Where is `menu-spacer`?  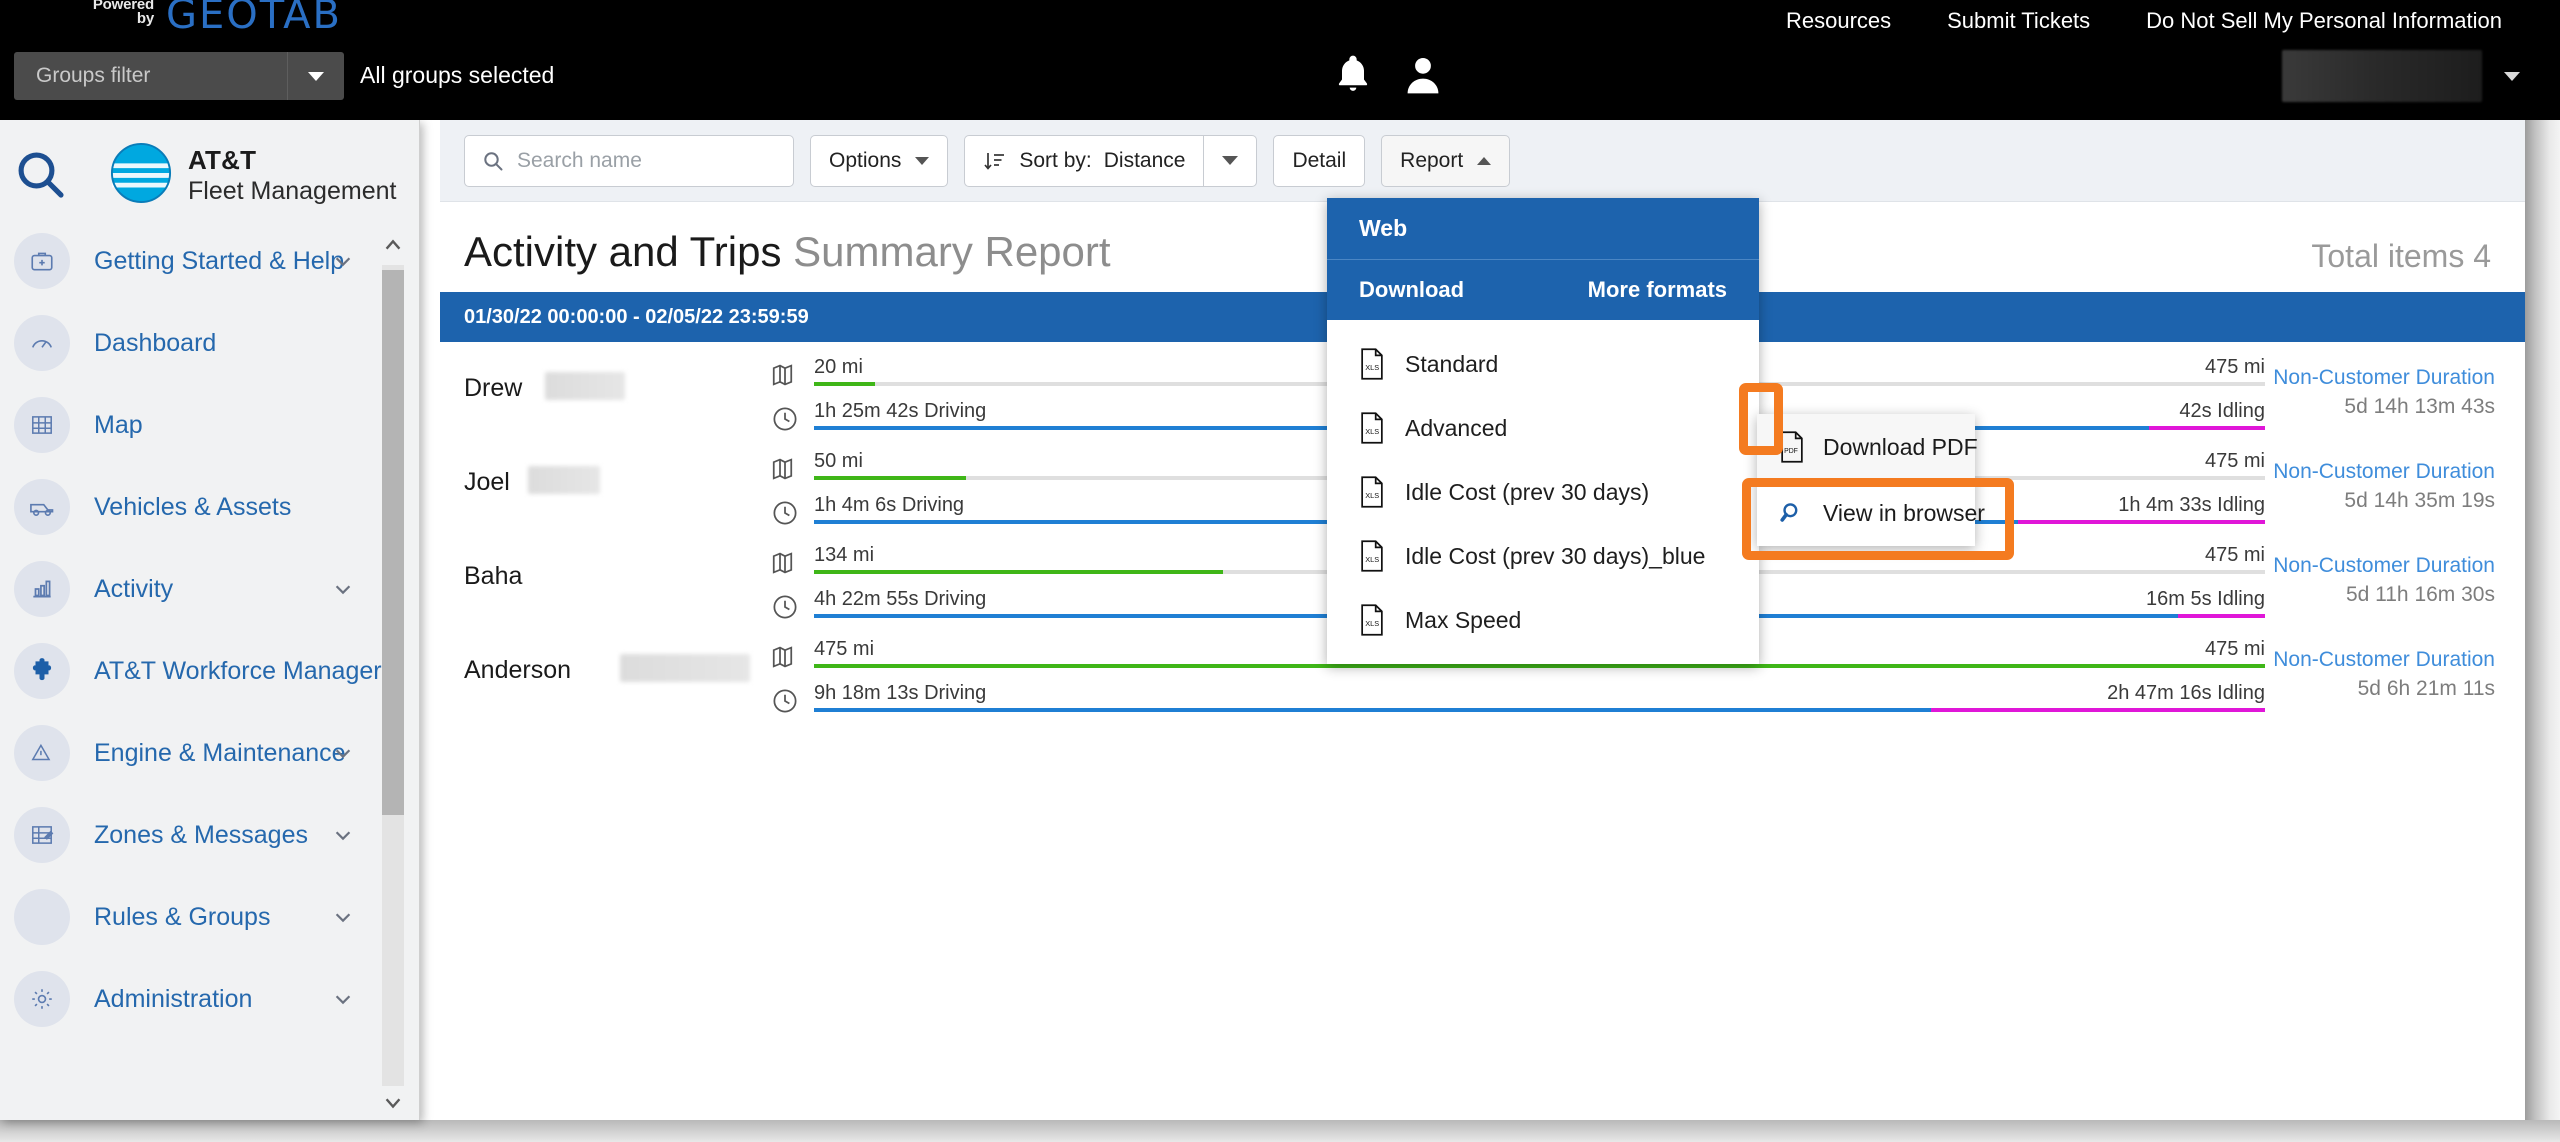
menu-spacer is located at coordinates (1543, 331).